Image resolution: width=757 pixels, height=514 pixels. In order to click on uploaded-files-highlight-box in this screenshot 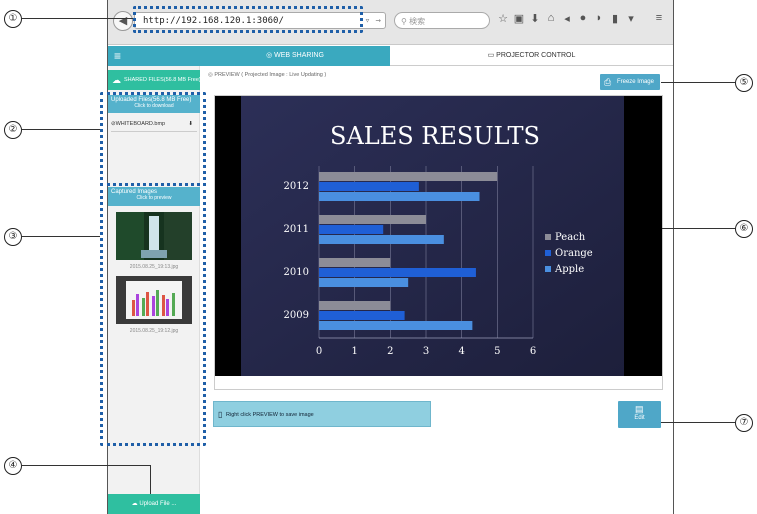, I will do `click(153, 139)`.